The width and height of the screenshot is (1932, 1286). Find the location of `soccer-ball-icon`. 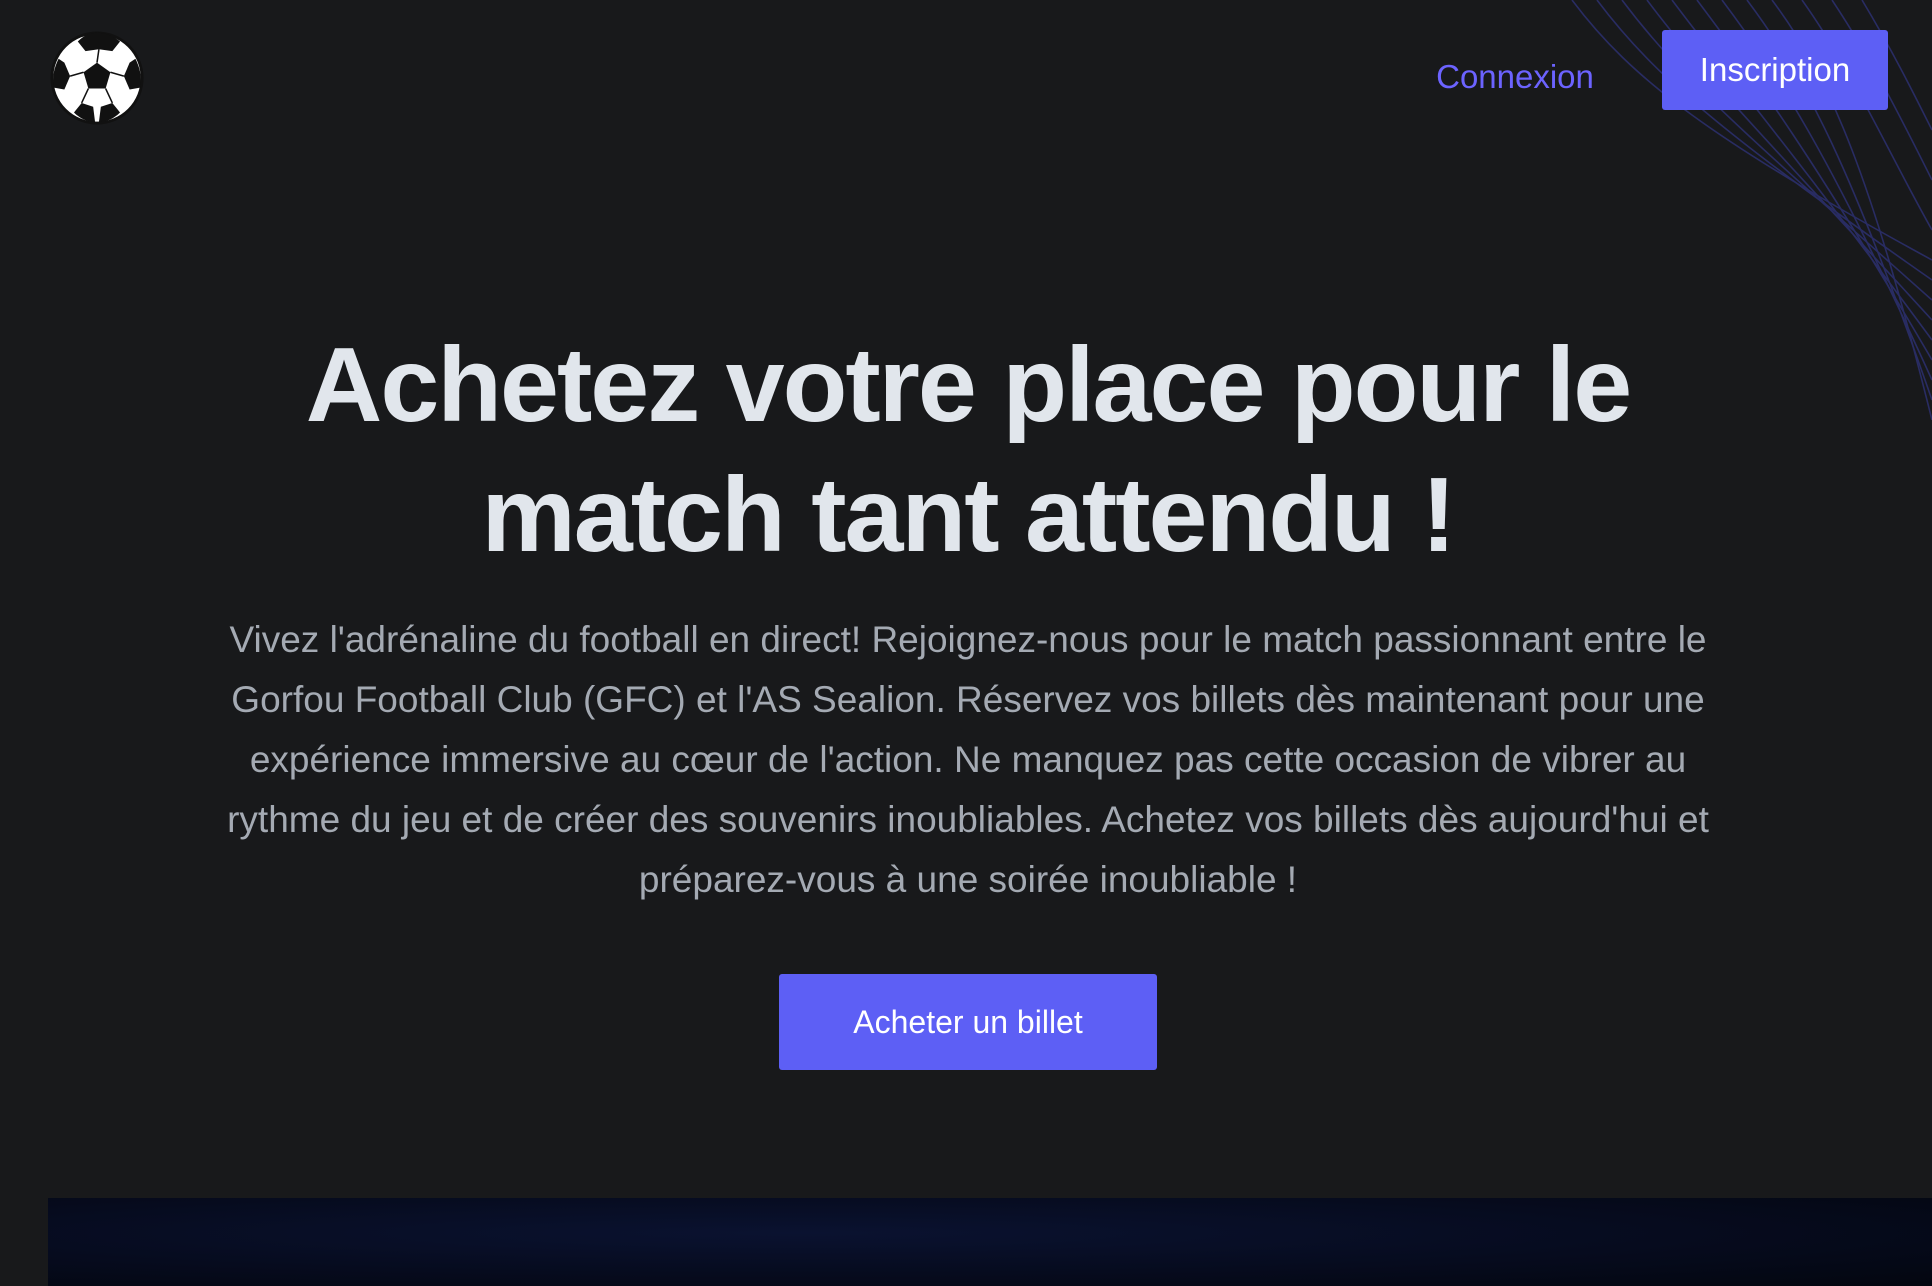

soccer-ball-icon is located at coordinates (97, 78).